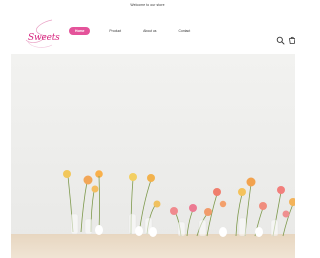  I want to click on nav-item-about-us: About us, so click(149, 31).